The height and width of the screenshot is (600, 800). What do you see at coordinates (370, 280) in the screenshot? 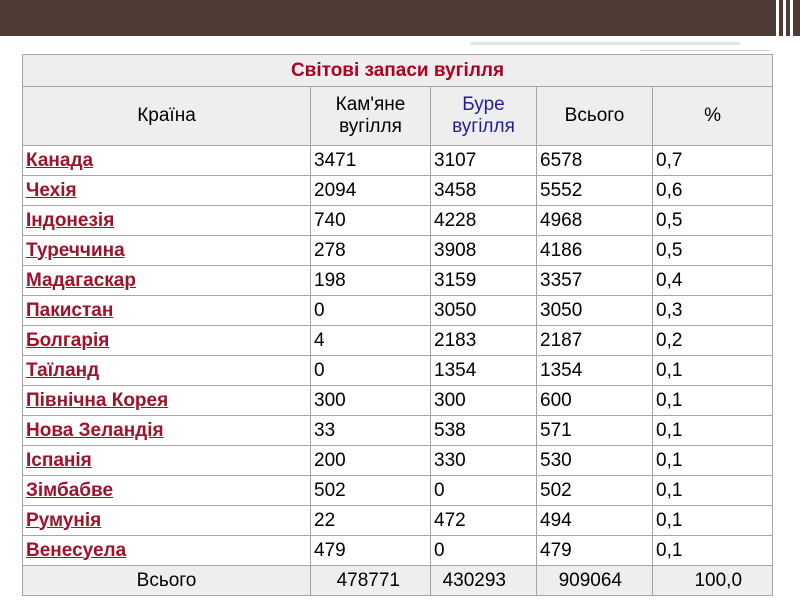
I see `cell-hard-coal: 198` at bounding box center [370, 280].